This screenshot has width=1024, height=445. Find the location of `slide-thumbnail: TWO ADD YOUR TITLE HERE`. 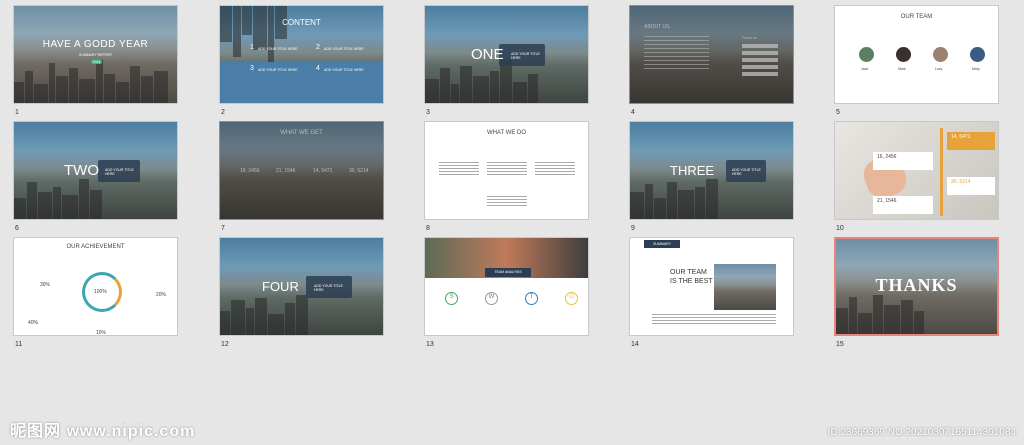

slide-thumbnail: TWO ADD YOUR TITLE HERE is located at coordinates (95, 170).